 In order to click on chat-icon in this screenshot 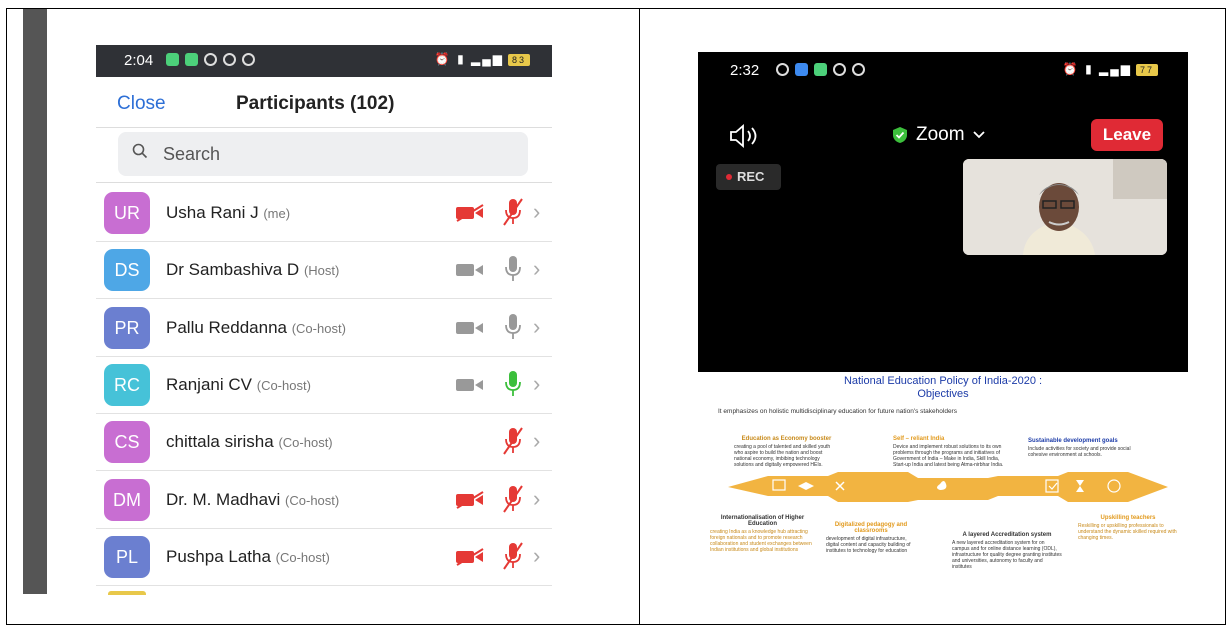, I will do `click(172, 59)`.